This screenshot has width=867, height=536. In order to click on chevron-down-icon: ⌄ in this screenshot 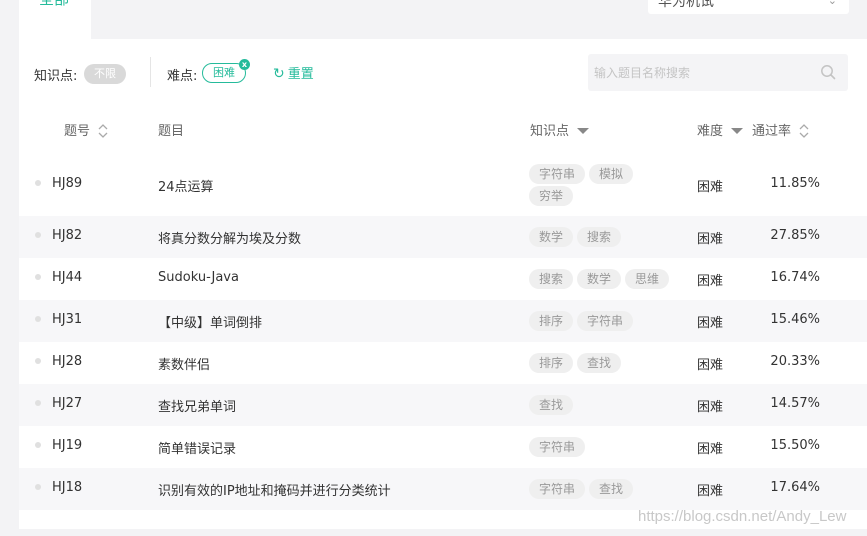, I will do `click(832, 3)`.